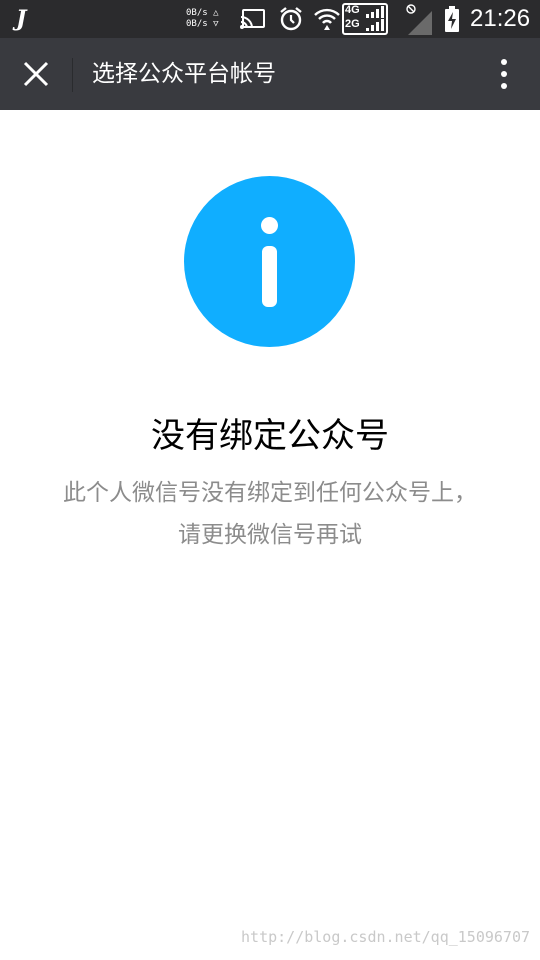  Describe the element at coordinates (352, 10) in the screenshot. I see `network-type-primary: 4G` at that location.